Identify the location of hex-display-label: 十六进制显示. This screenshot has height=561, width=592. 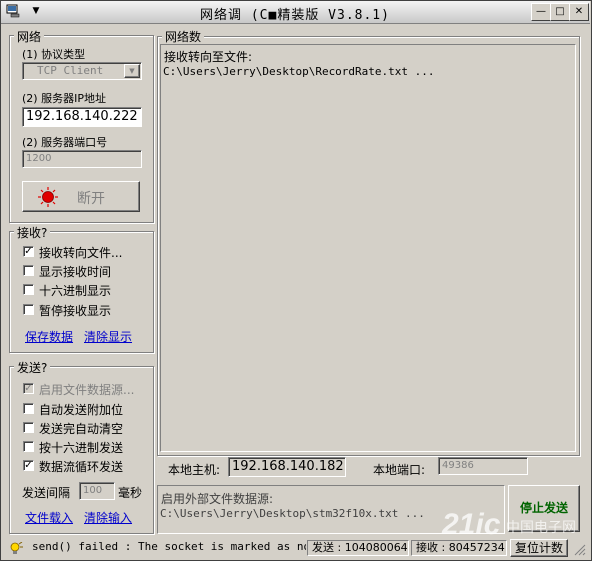
(75, 291).